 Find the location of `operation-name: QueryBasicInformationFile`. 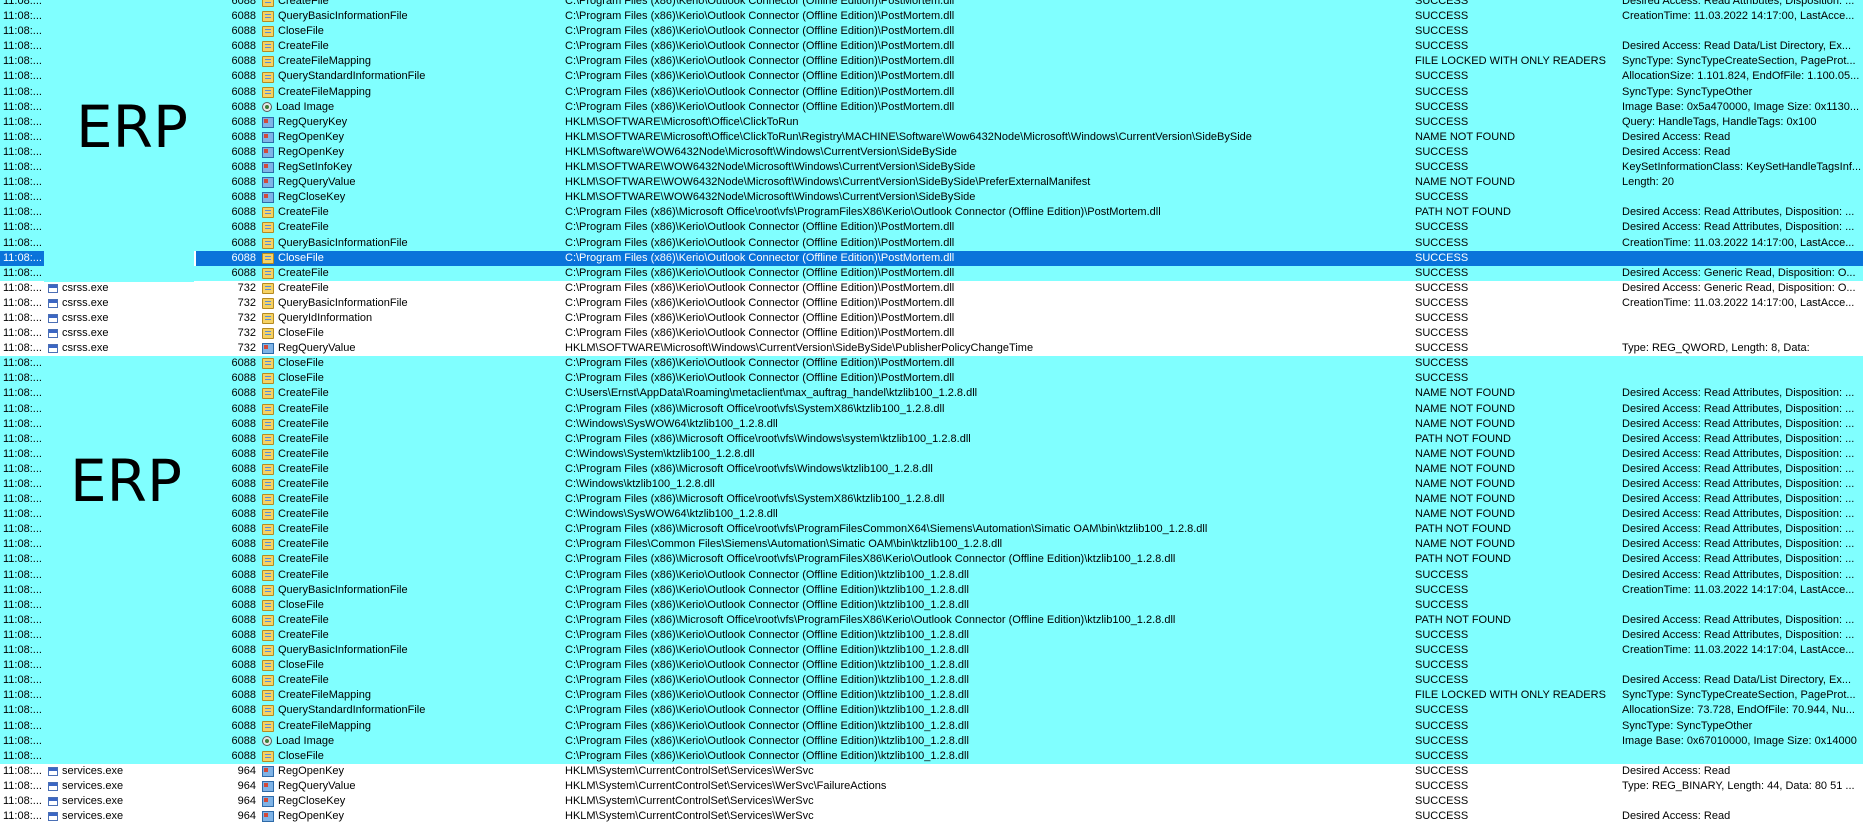

operation-name: QueryBasicInformationFile is located at coordinates (343, 16).